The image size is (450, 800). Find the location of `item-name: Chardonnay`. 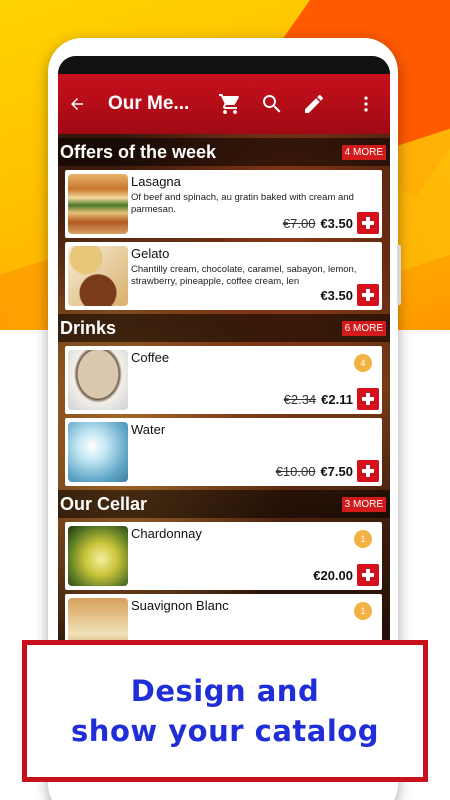

item-name: Chardonnay is located at coordinates (166, 533).